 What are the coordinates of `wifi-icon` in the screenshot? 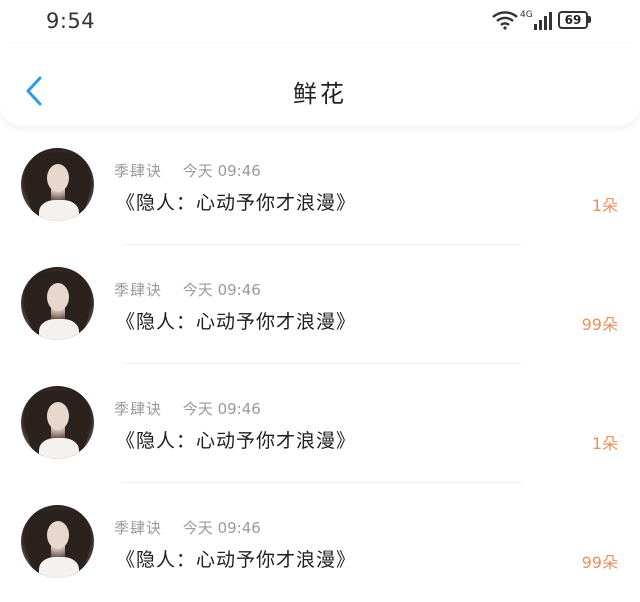 It's located at (505, 20).